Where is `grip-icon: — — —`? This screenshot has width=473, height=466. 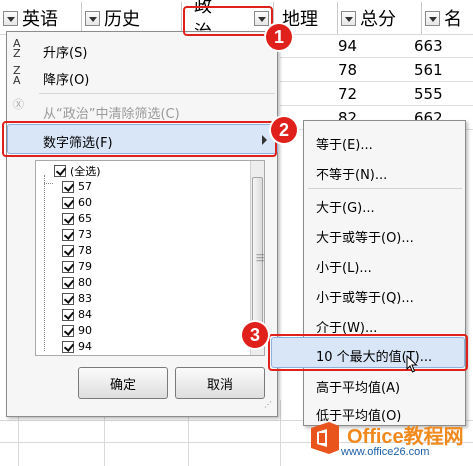 grip-icon: — — — is located at coordinates (260, 258).